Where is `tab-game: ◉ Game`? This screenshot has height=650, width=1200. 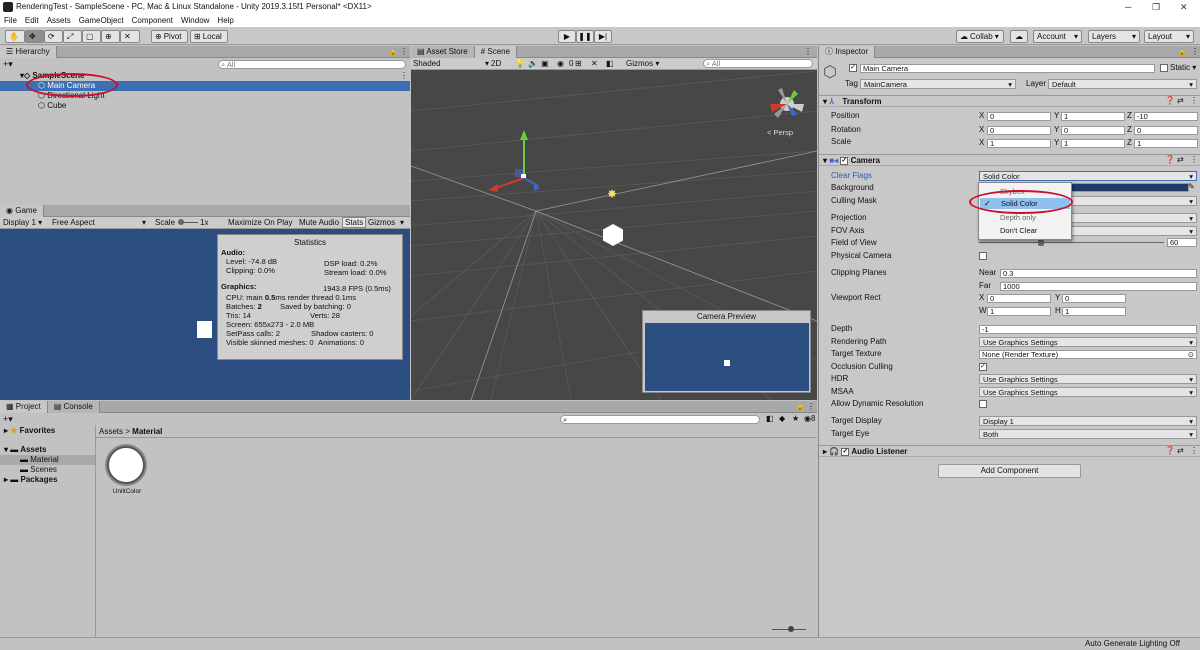 tab-game: ◉ Game is located at coordinates (22, 211).